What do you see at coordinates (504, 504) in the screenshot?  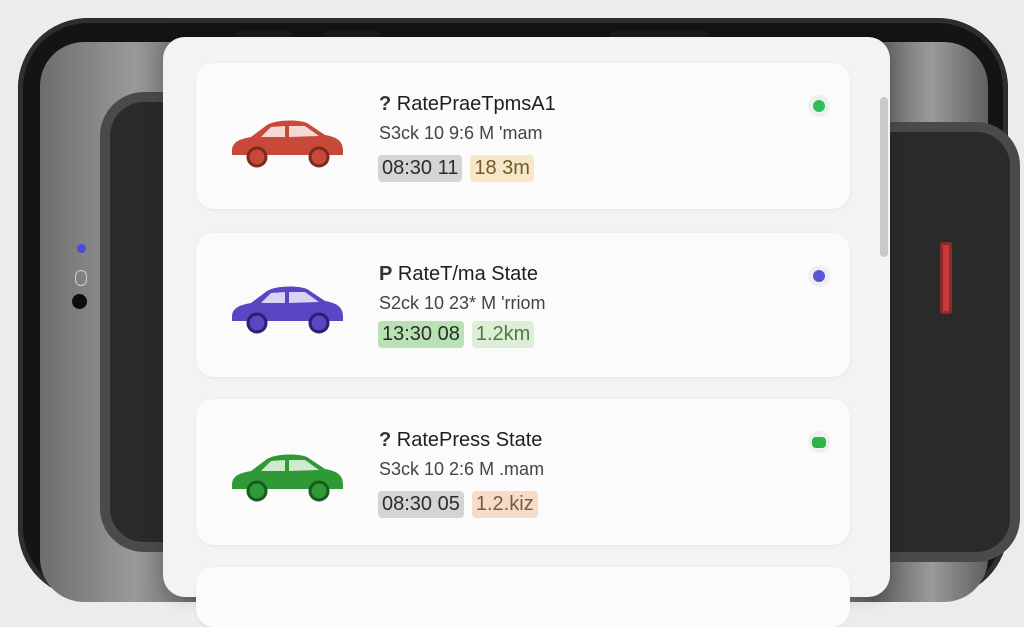 I see `distance-badge: 1.2.kiz` at bounding box center [504, 504].